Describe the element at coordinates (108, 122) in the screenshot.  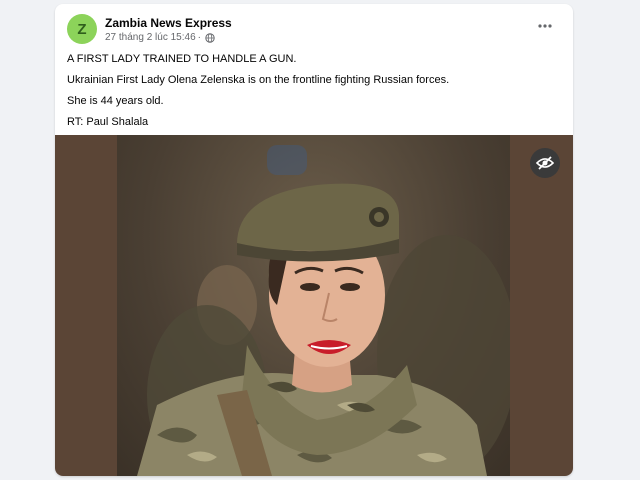
I see `post-line-credit: RT: Paul Shalala` at that location.